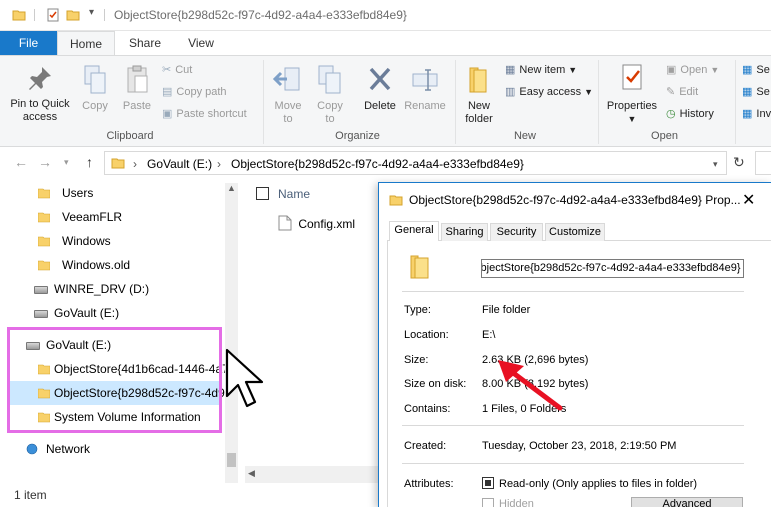 This screenshot has height=507, width=771. Describe the element at coordinates (74, 241) in the screenshot. I see `nav-item-windows: Windows` at that location.